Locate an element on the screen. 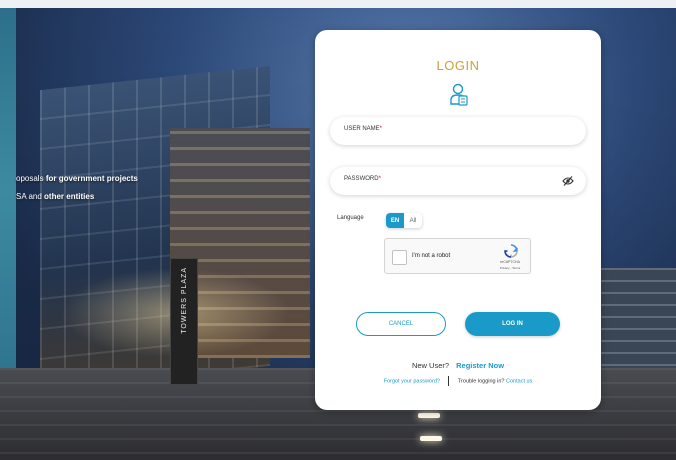 Image resolution: width=676 pixels, height=460 pixels. recaptcha-brand: reCAPTCHA is located at coordinates (510, 262).